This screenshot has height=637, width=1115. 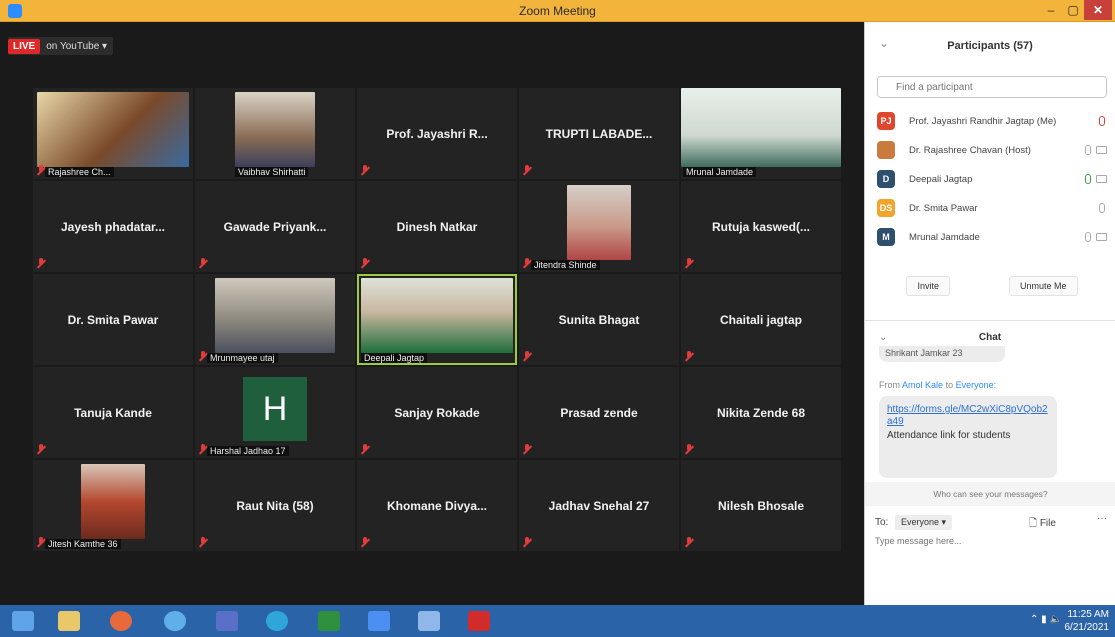 I want to click on participant-name: Nikita Zende 68, so click(x=761, y=412).